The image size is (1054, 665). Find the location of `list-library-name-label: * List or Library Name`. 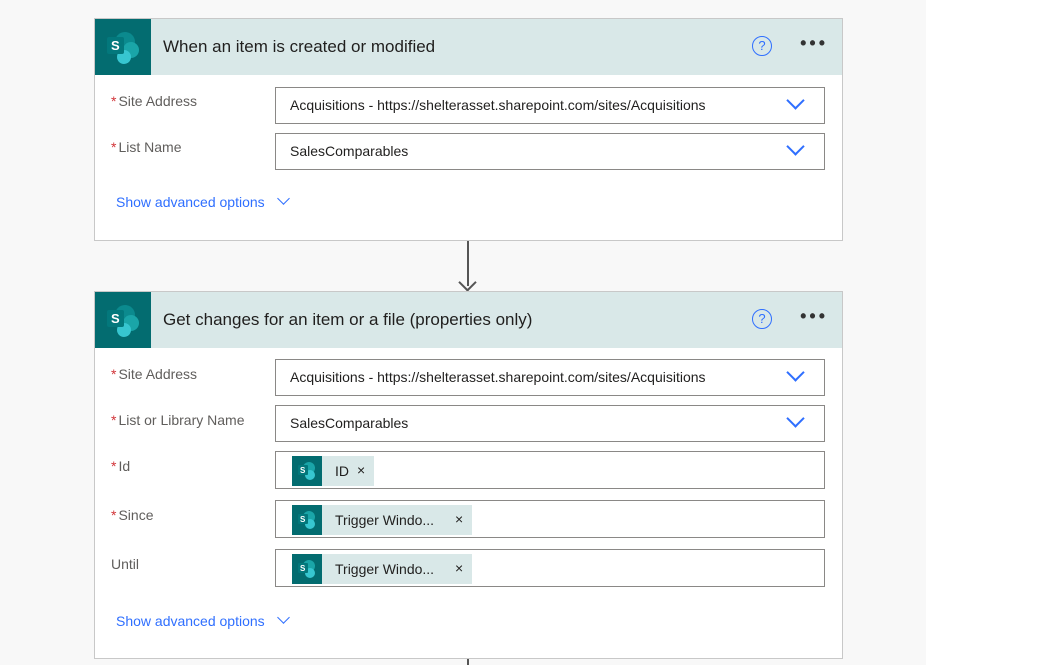

list-library-name-label: * List or Library Name is located at coordinates (178, 420).